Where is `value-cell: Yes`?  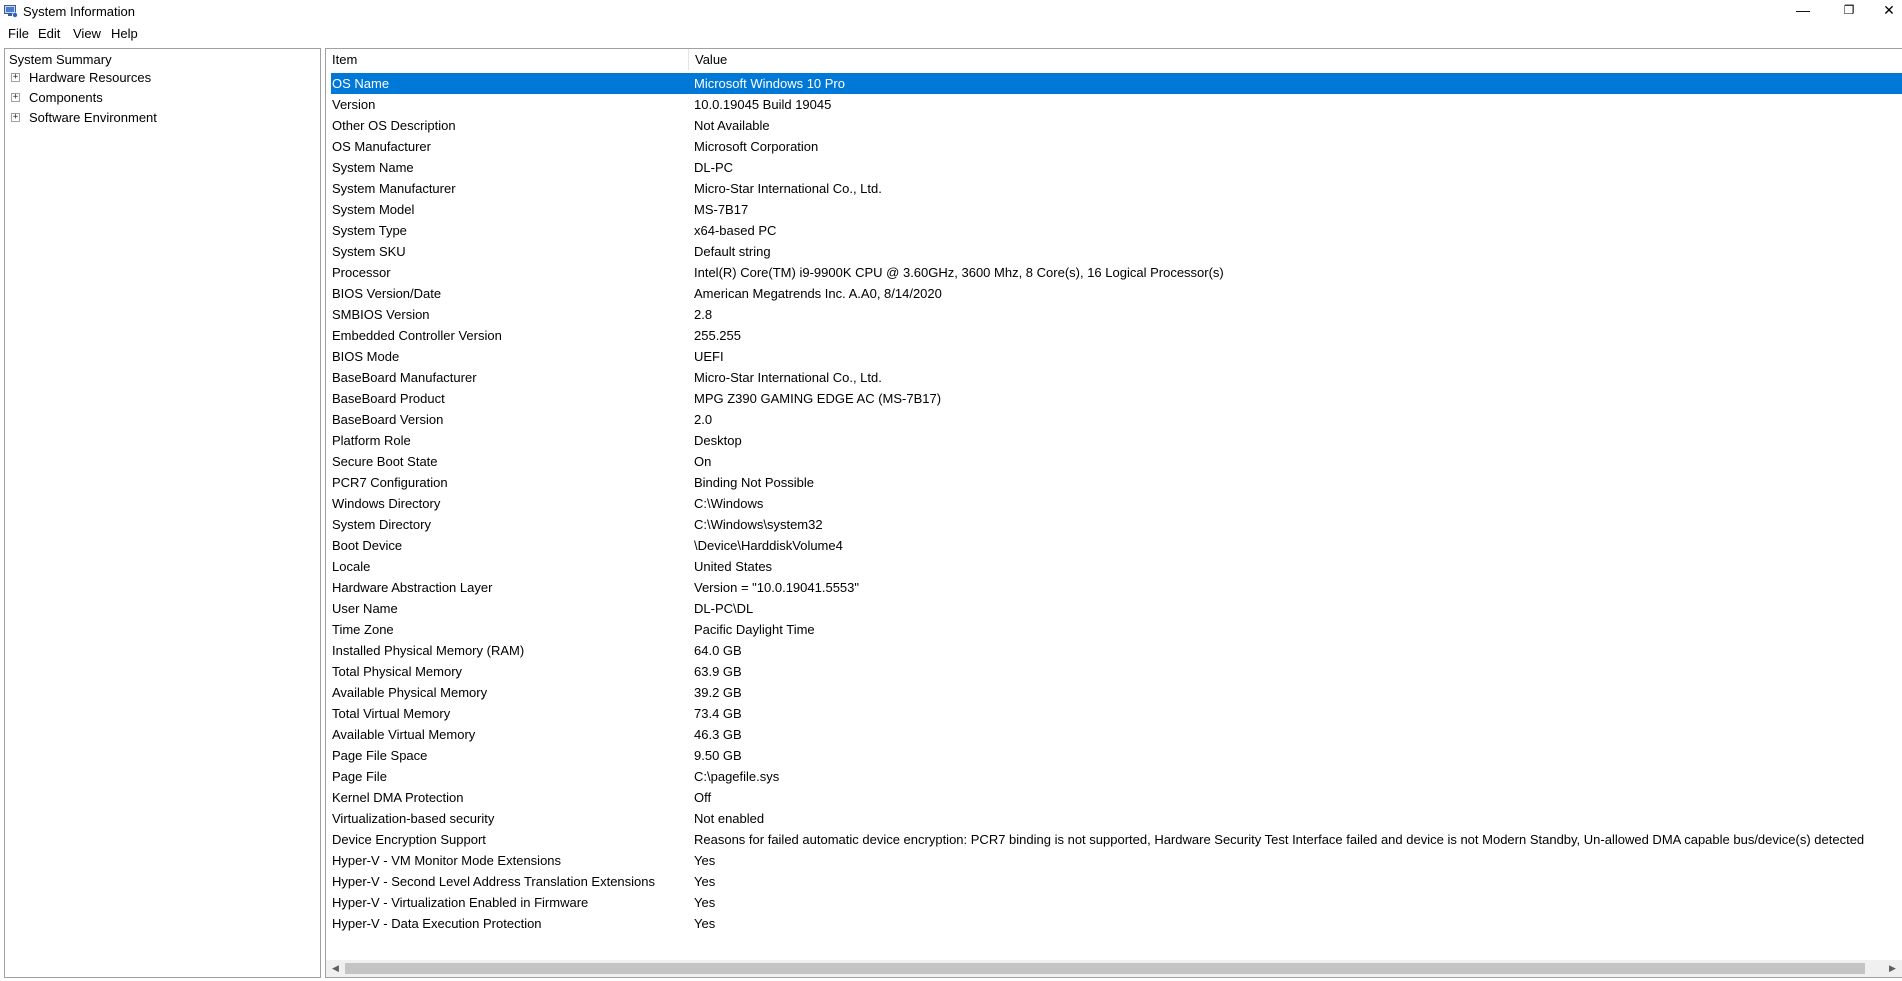
value-cell: Yes is located at coordinates (705, 923).